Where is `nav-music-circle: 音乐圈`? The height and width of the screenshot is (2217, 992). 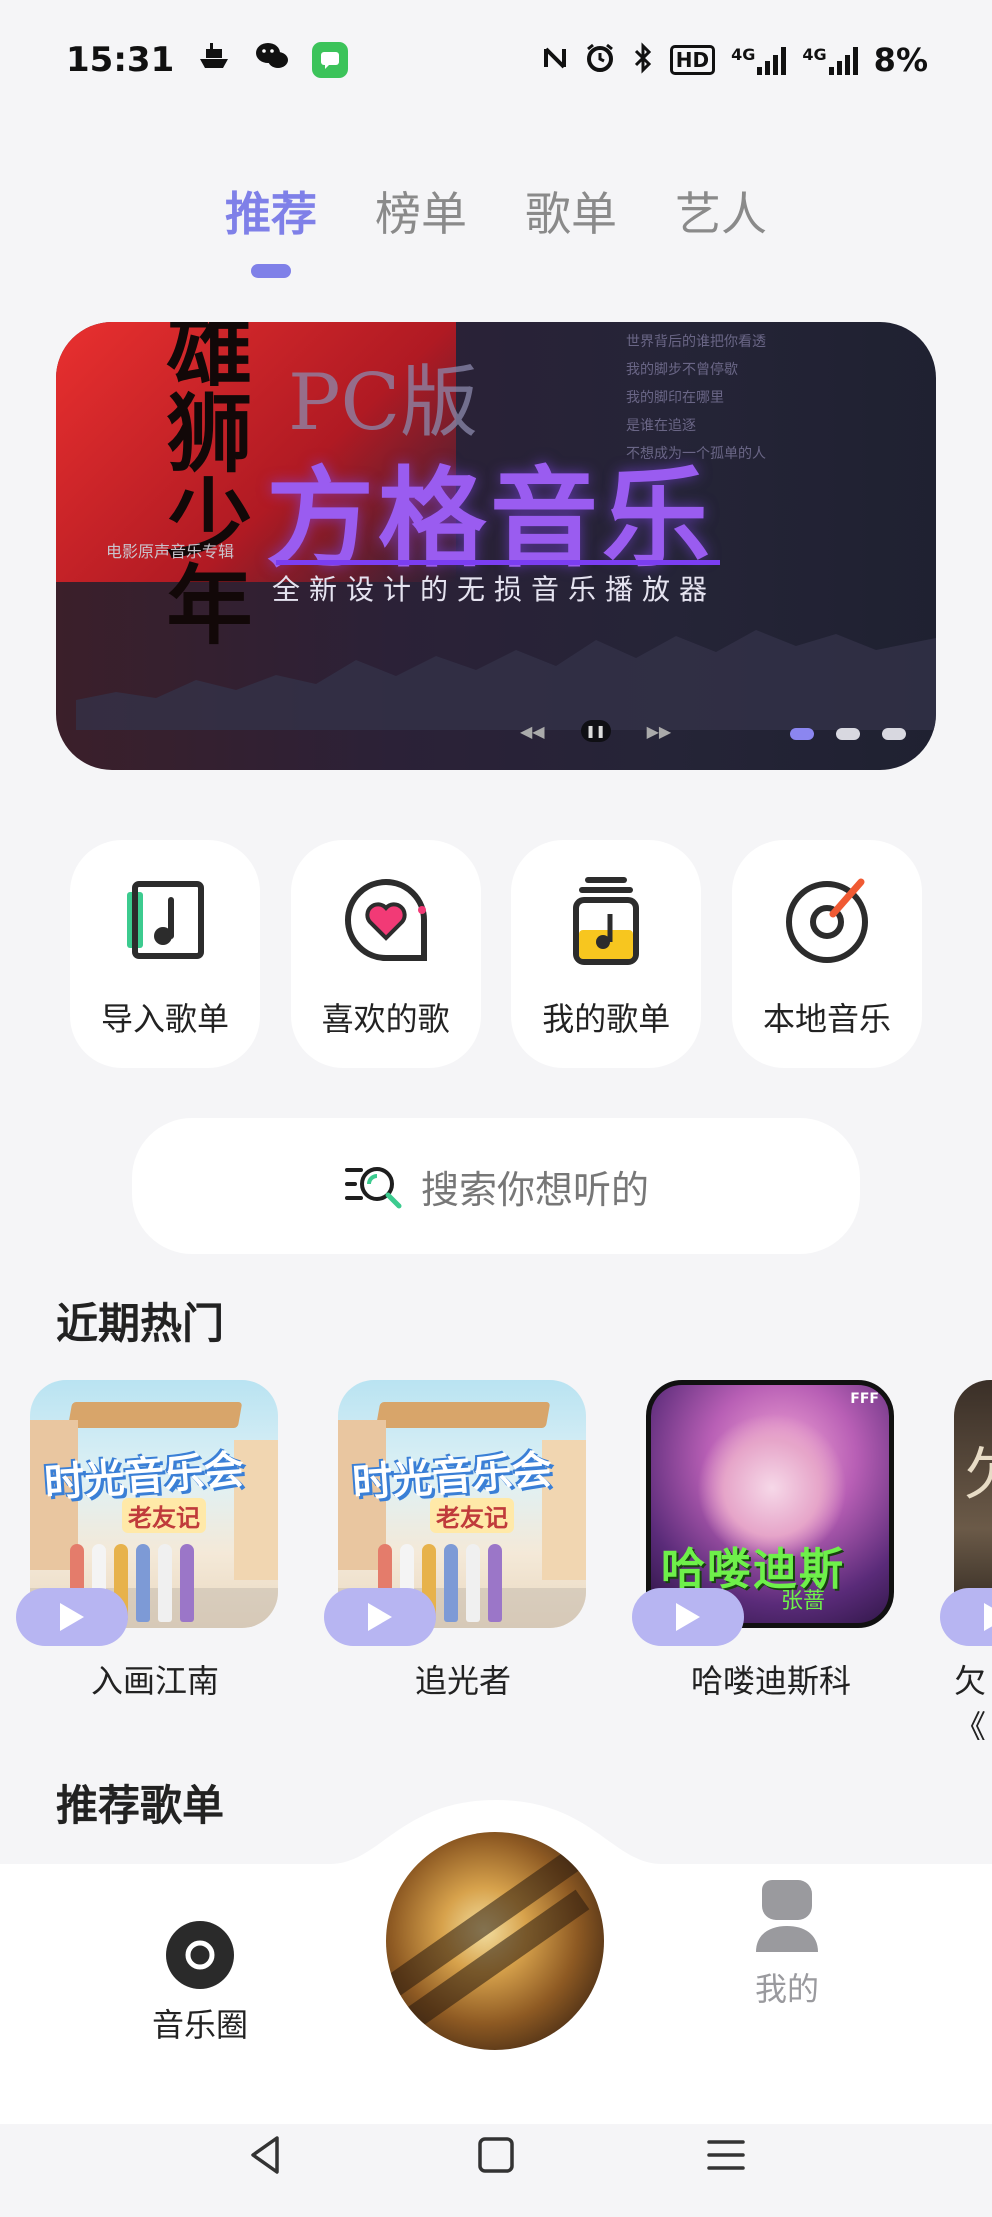
nav-music-circle: 音乐圈 is located at coordinates (200, 1983).